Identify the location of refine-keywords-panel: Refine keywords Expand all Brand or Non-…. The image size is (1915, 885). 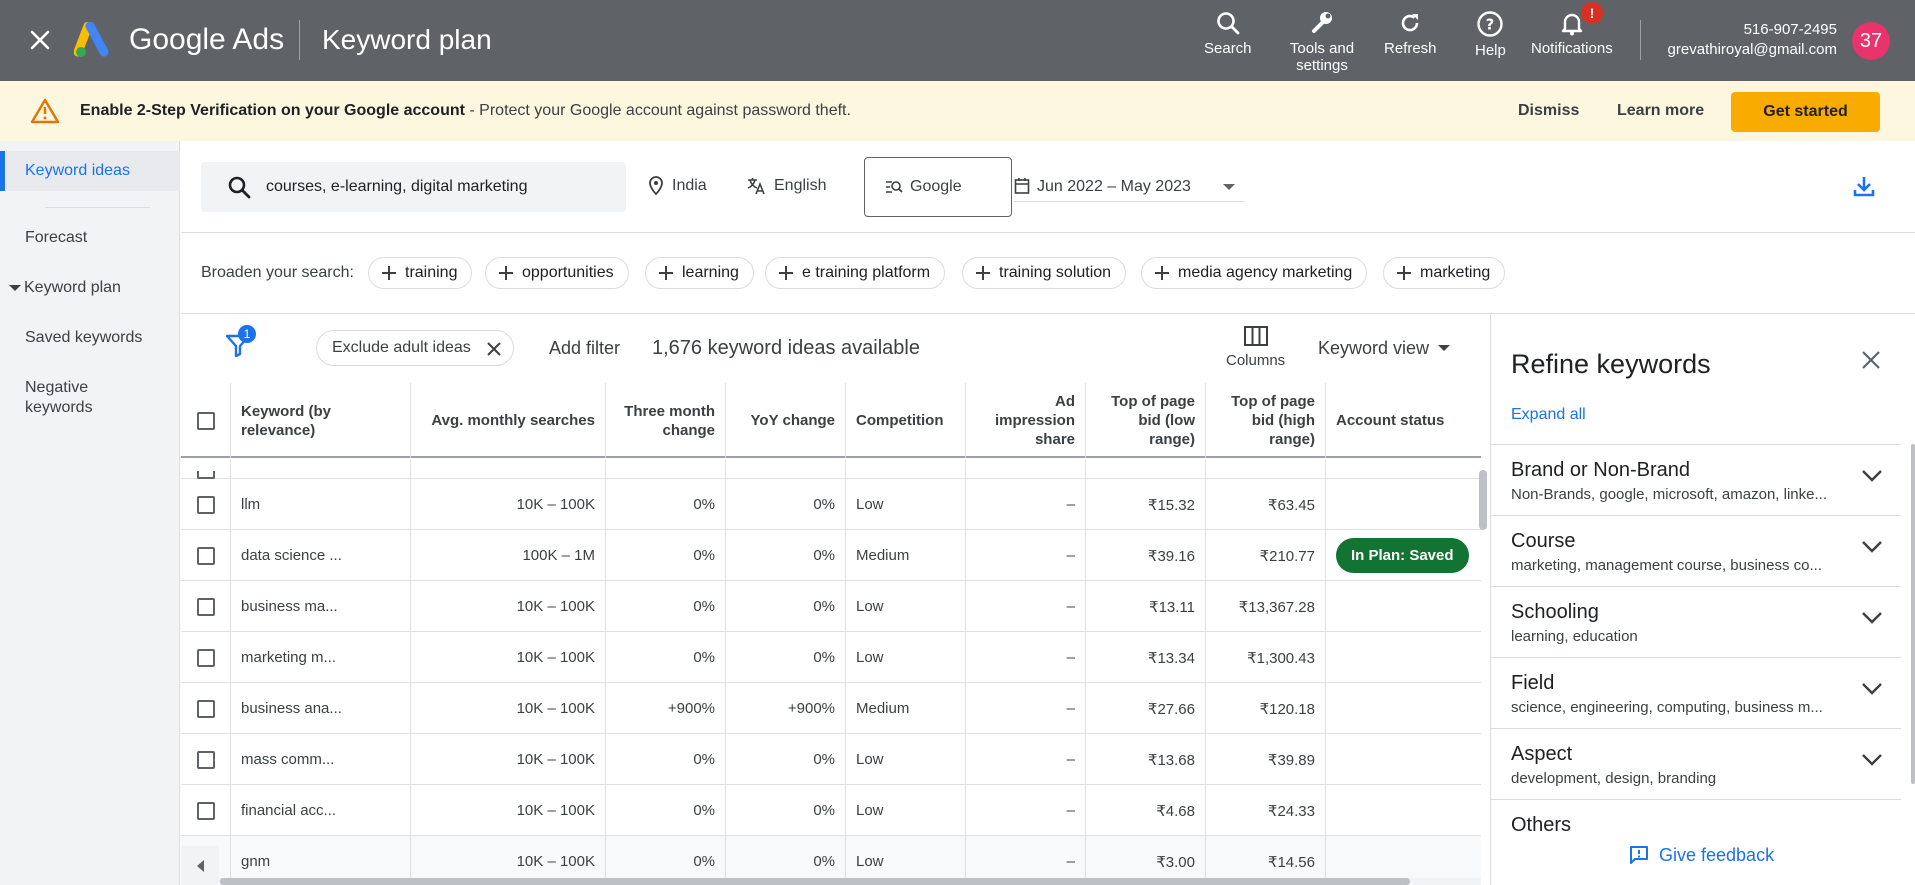
(1702, 599).